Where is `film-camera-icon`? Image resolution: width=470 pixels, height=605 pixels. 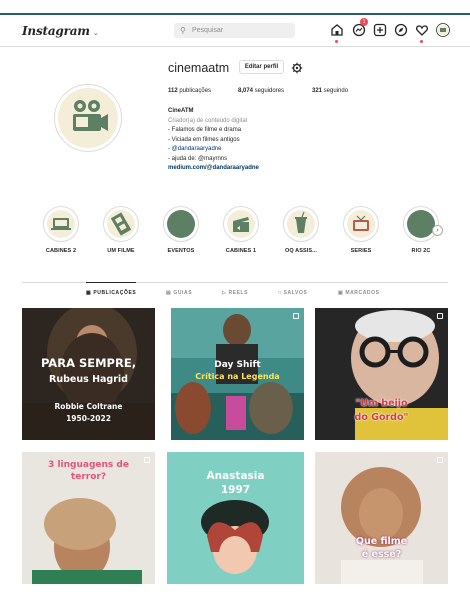 film-camera-icon is located at coordinates (90, 115).